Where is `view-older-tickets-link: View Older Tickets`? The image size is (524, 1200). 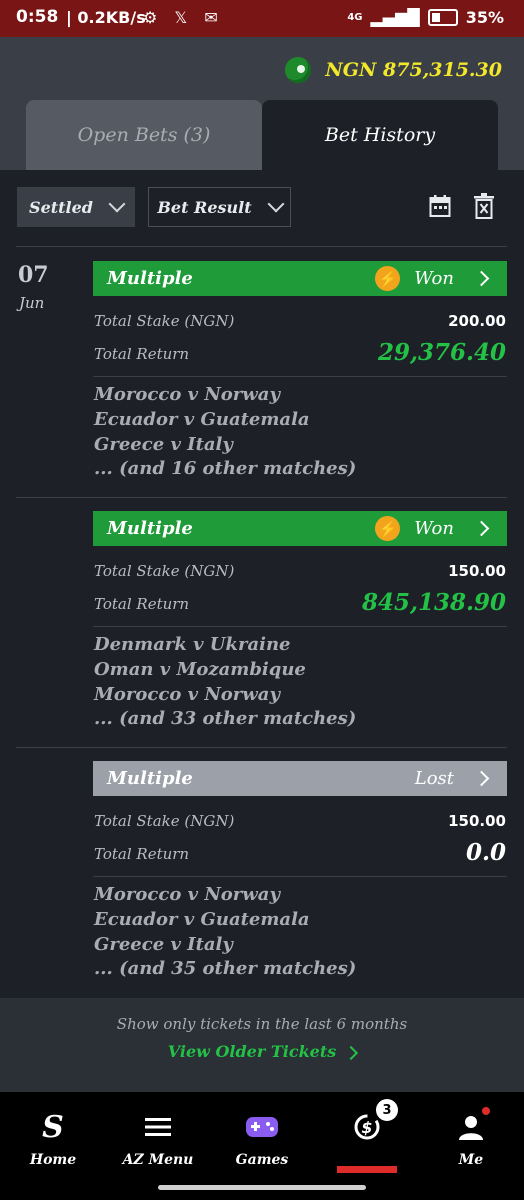
view-older-tickets-link: View Older Tickets is located at coordinates (262, 1051).